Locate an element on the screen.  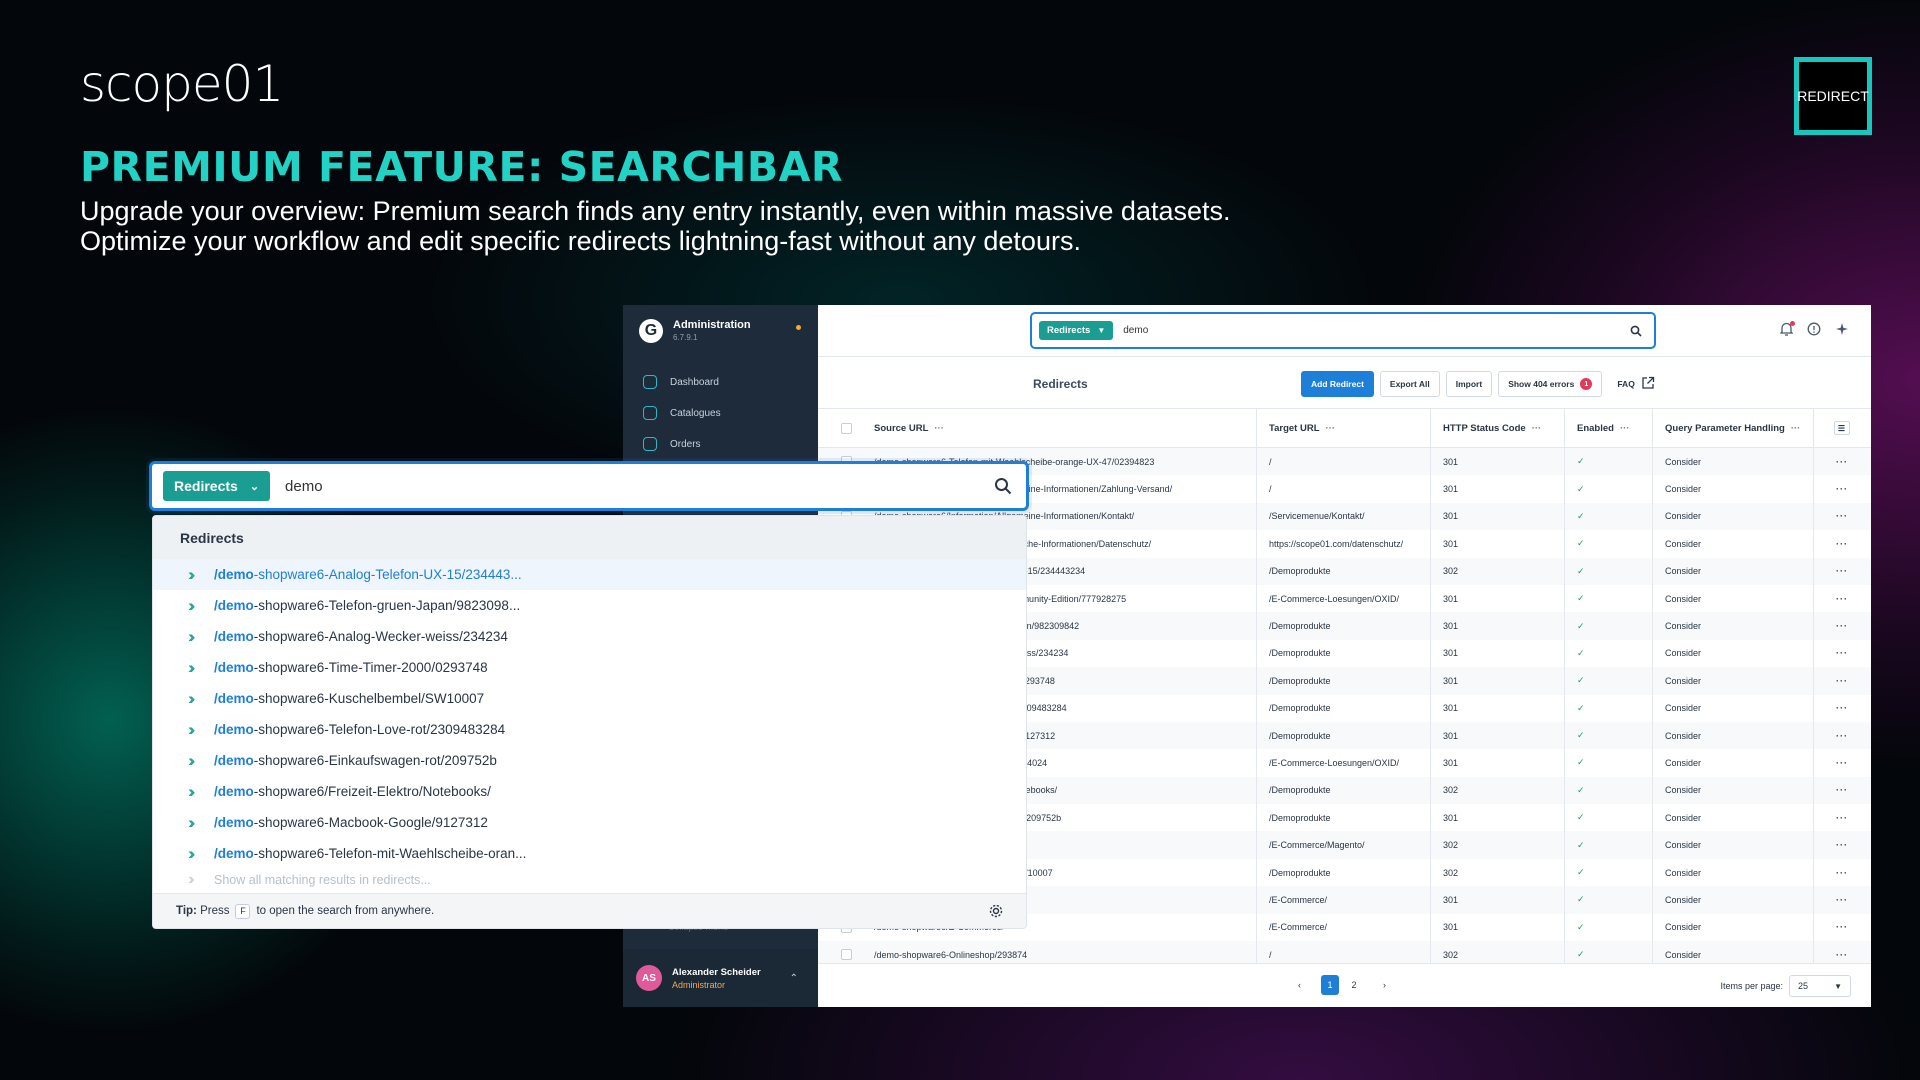
scope01-logo: scope01 is located at coordinates (182, 84).